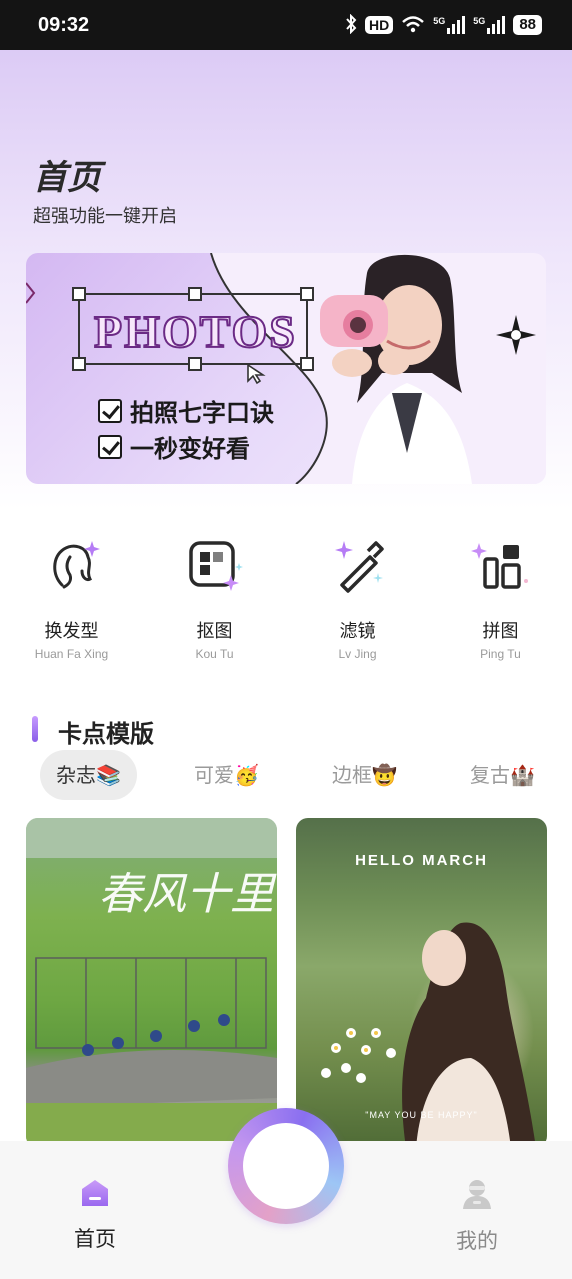 The height and width of the screenshot is (1279, 572). Describe the element at coordinates (364, 775) in the screenshot. I see `tab-border: 边框🤠` at that location.